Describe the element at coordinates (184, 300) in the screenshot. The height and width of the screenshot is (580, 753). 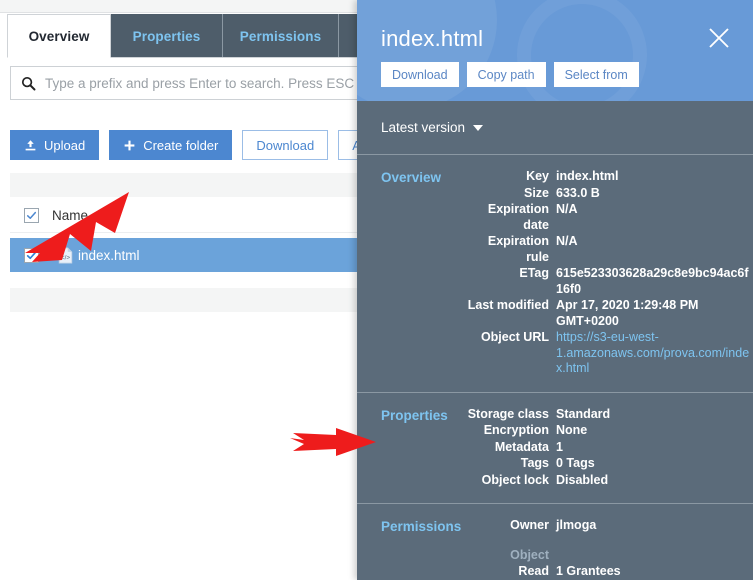
I see `table-bottom-band` at that location.